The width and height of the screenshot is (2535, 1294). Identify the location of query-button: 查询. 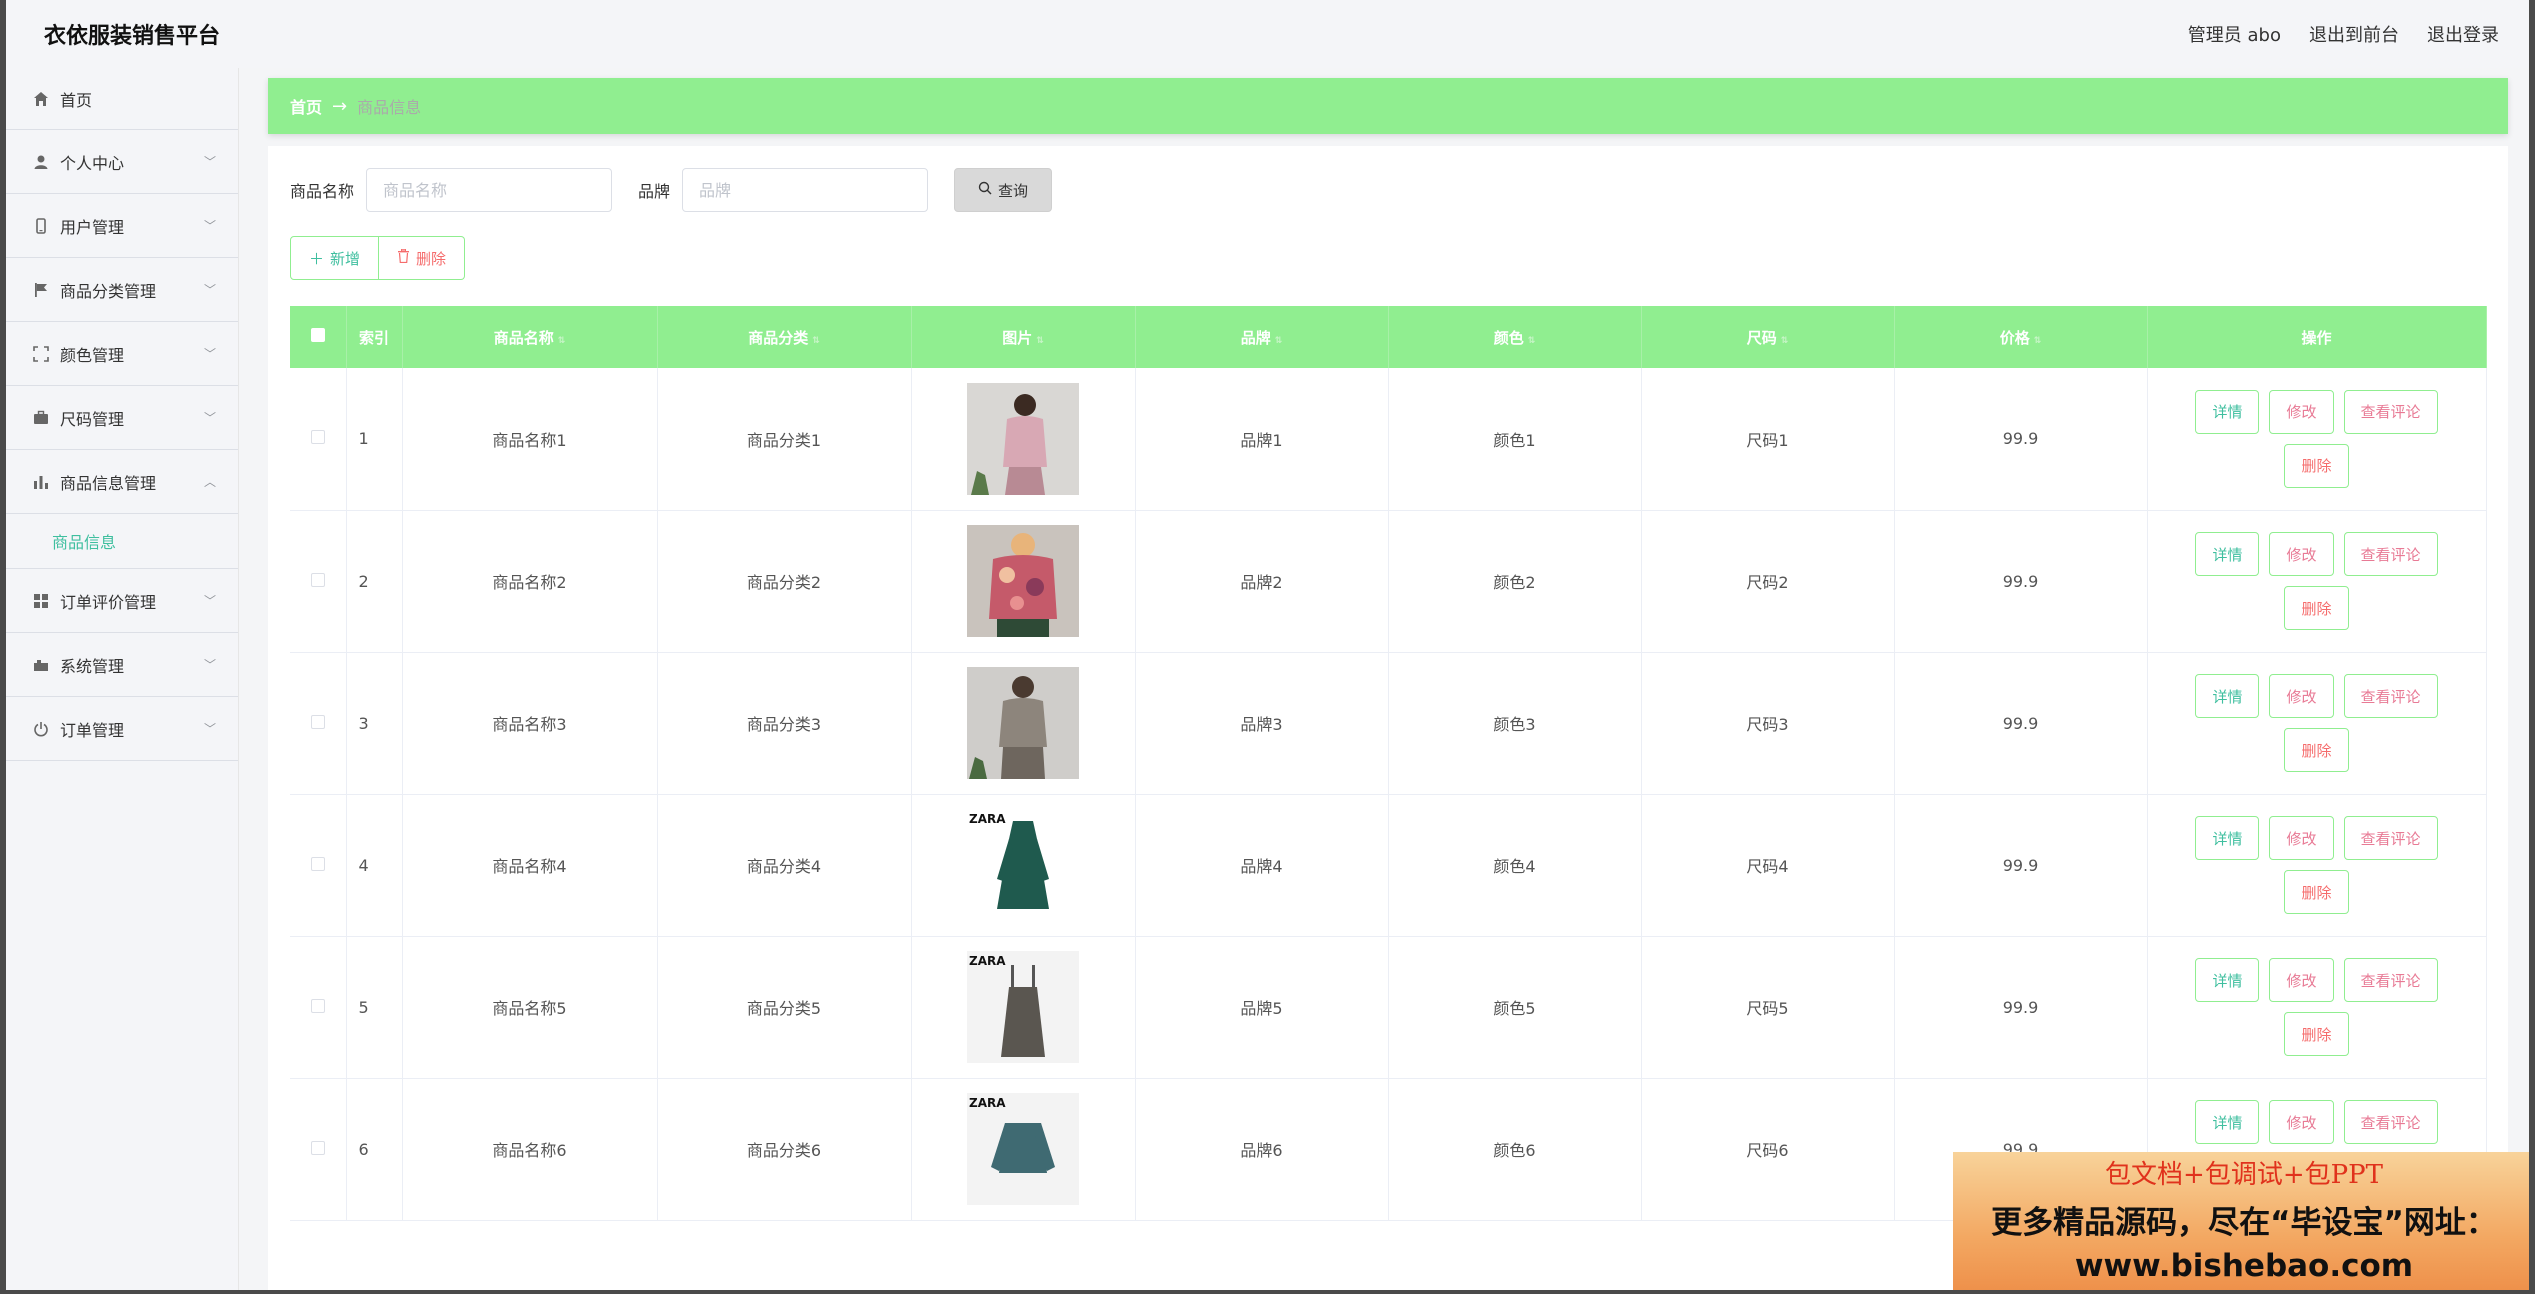
(1003, 190).